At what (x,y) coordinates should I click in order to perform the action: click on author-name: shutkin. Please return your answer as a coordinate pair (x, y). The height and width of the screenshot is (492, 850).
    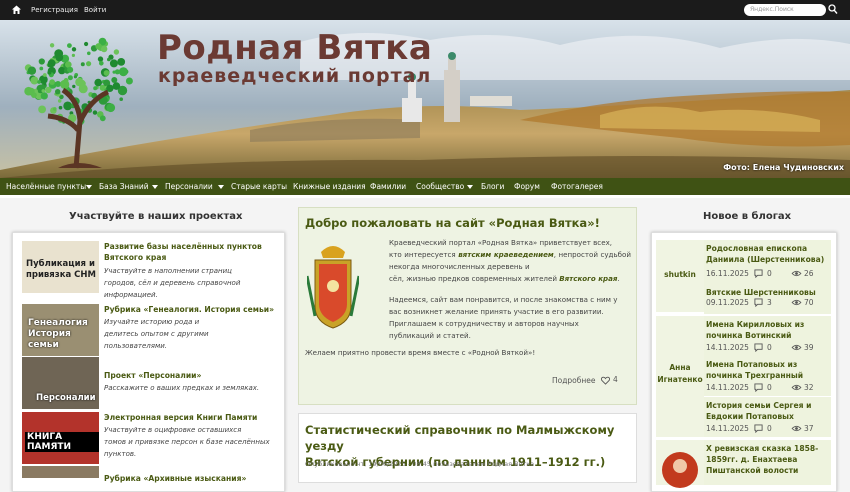
    Looking at the image, I should click on (680, 274).